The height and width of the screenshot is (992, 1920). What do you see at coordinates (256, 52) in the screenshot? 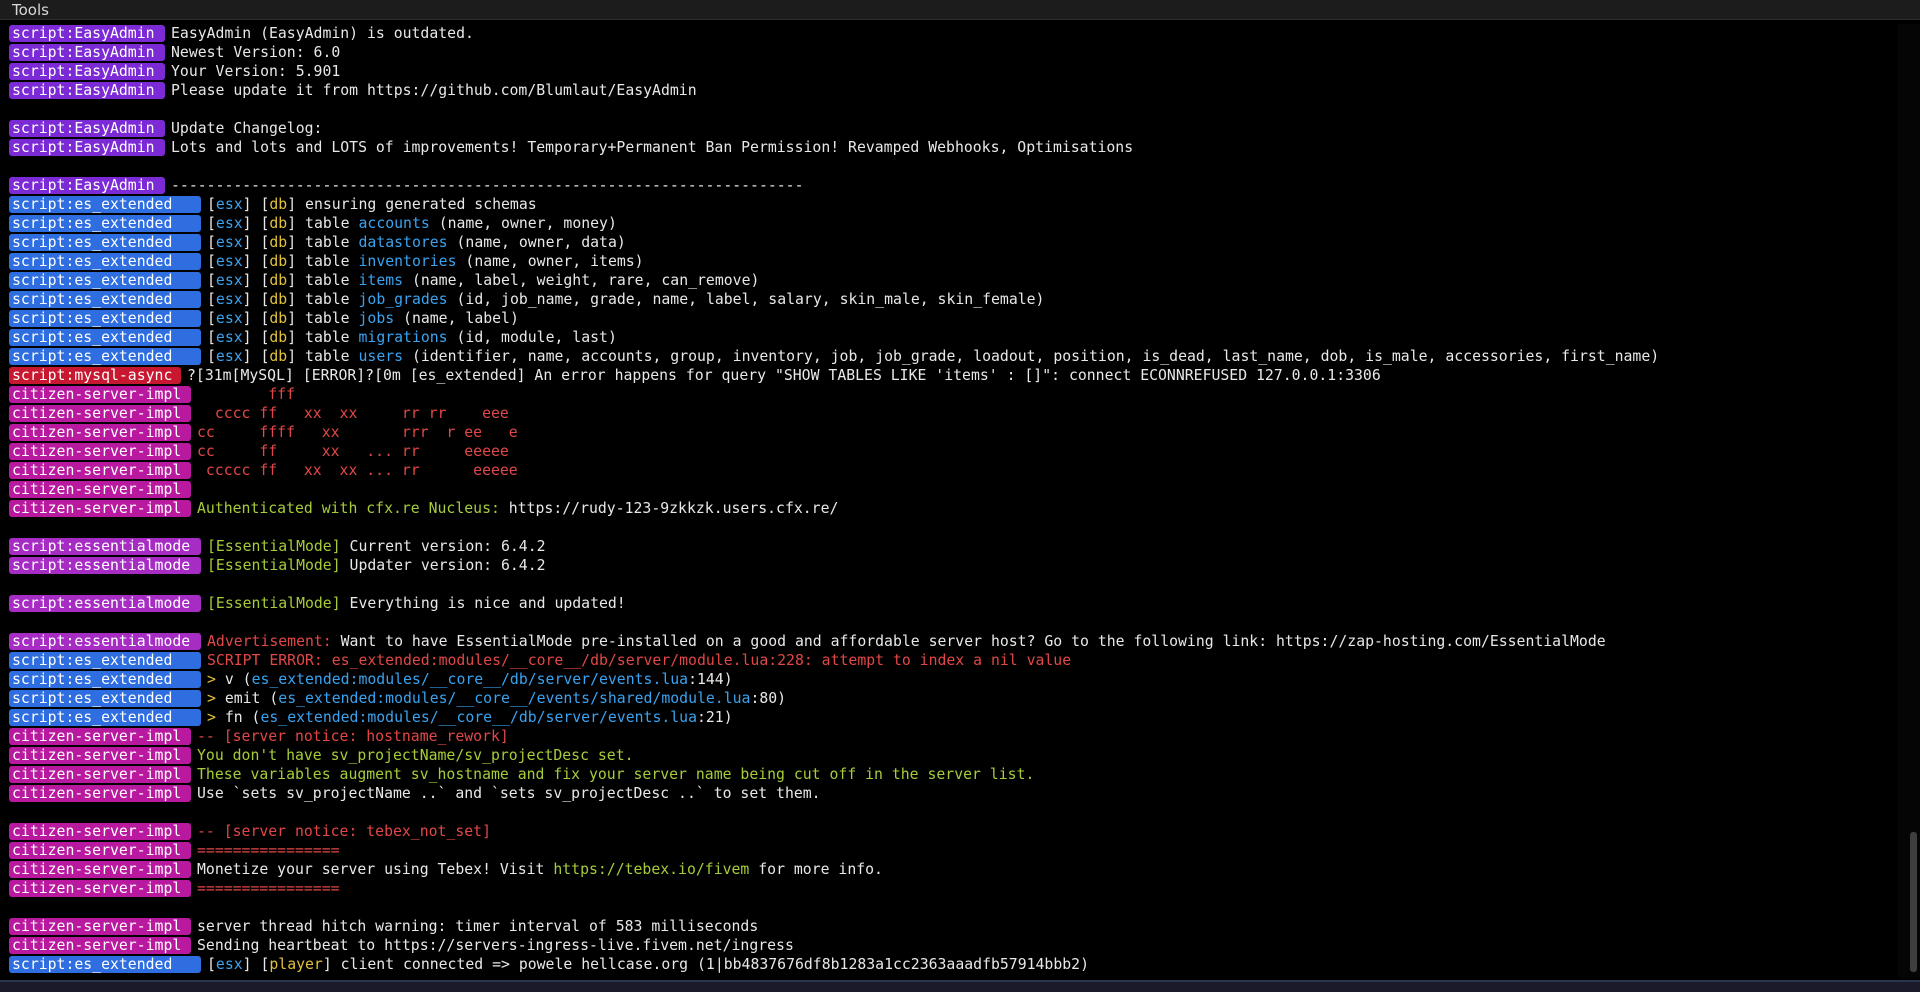
I see `log-text: Newest Version: 6.0` at bounding box center [256, 52].